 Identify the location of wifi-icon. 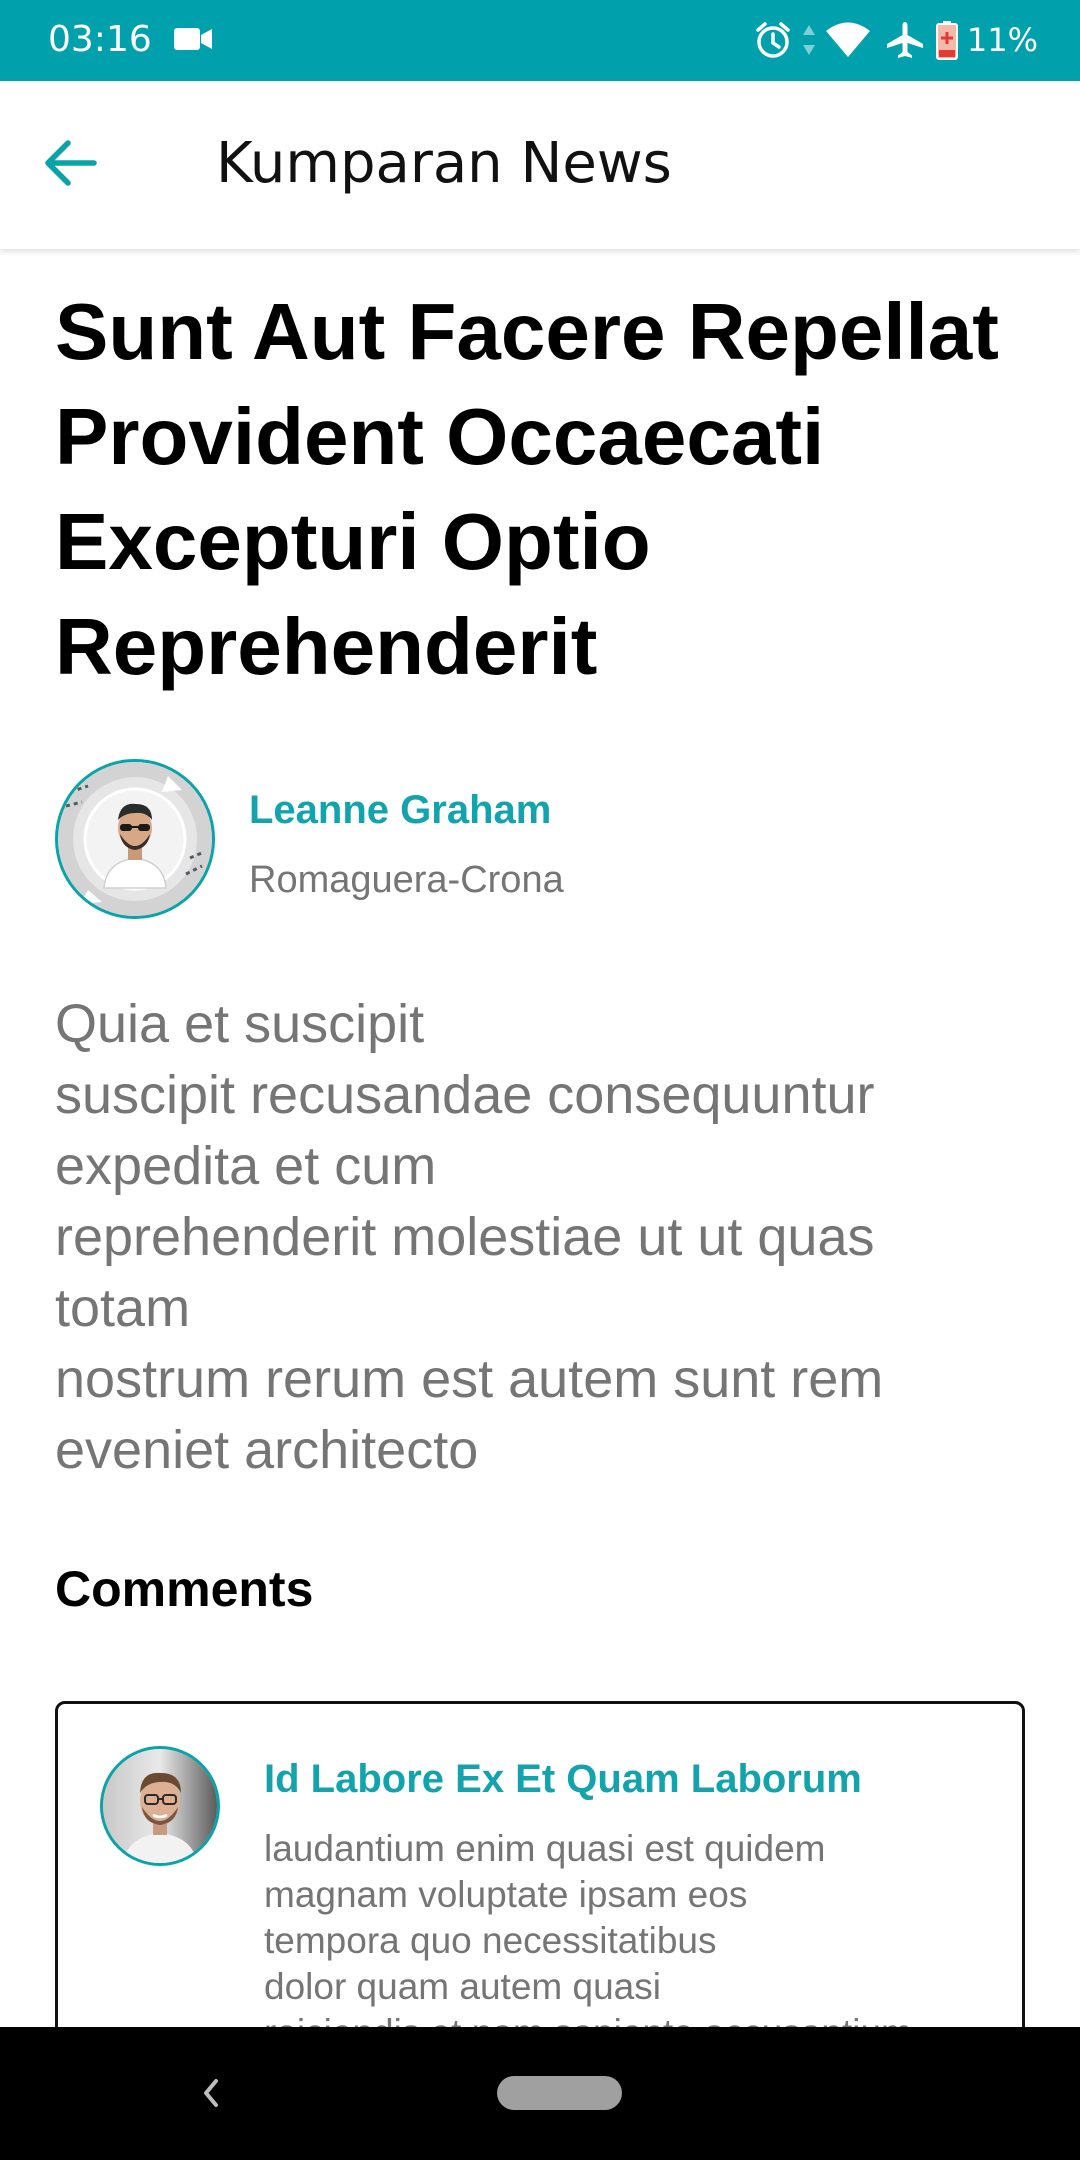
(848, 40).